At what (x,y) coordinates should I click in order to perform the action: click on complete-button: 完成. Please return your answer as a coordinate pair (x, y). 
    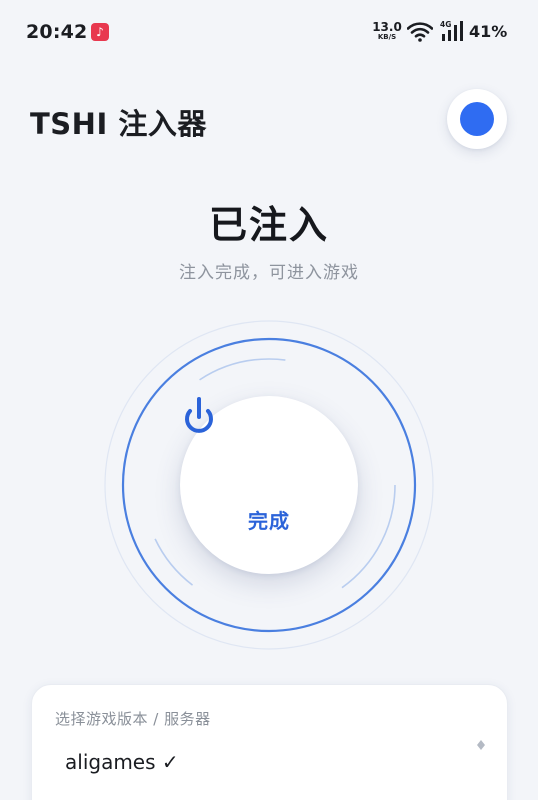
    Looking at the image, I should click on (269, 485).